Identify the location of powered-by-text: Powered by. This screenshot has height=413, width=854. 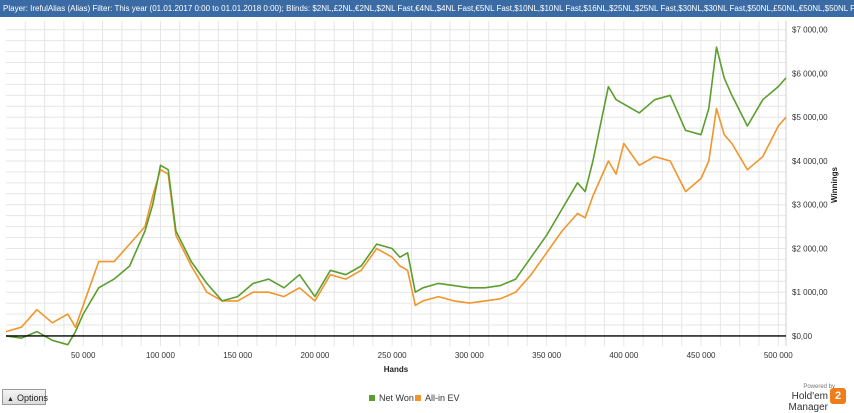
(819, 387).